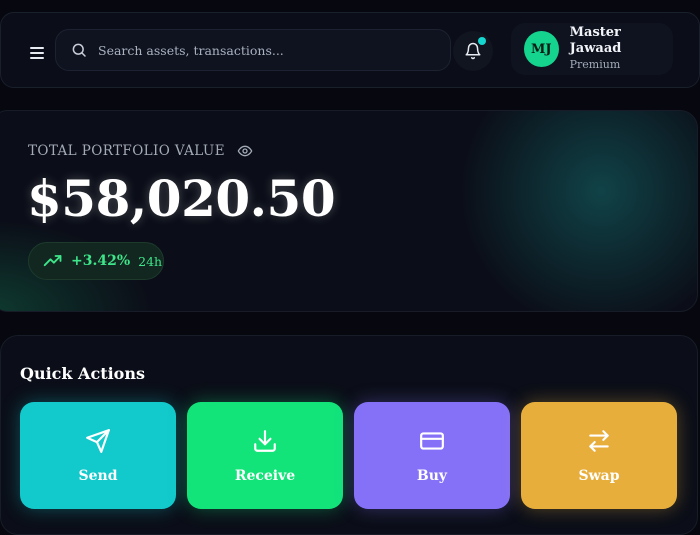 The image size is (700, 535). I want to click on avatar: MJ, so click(541, 49).